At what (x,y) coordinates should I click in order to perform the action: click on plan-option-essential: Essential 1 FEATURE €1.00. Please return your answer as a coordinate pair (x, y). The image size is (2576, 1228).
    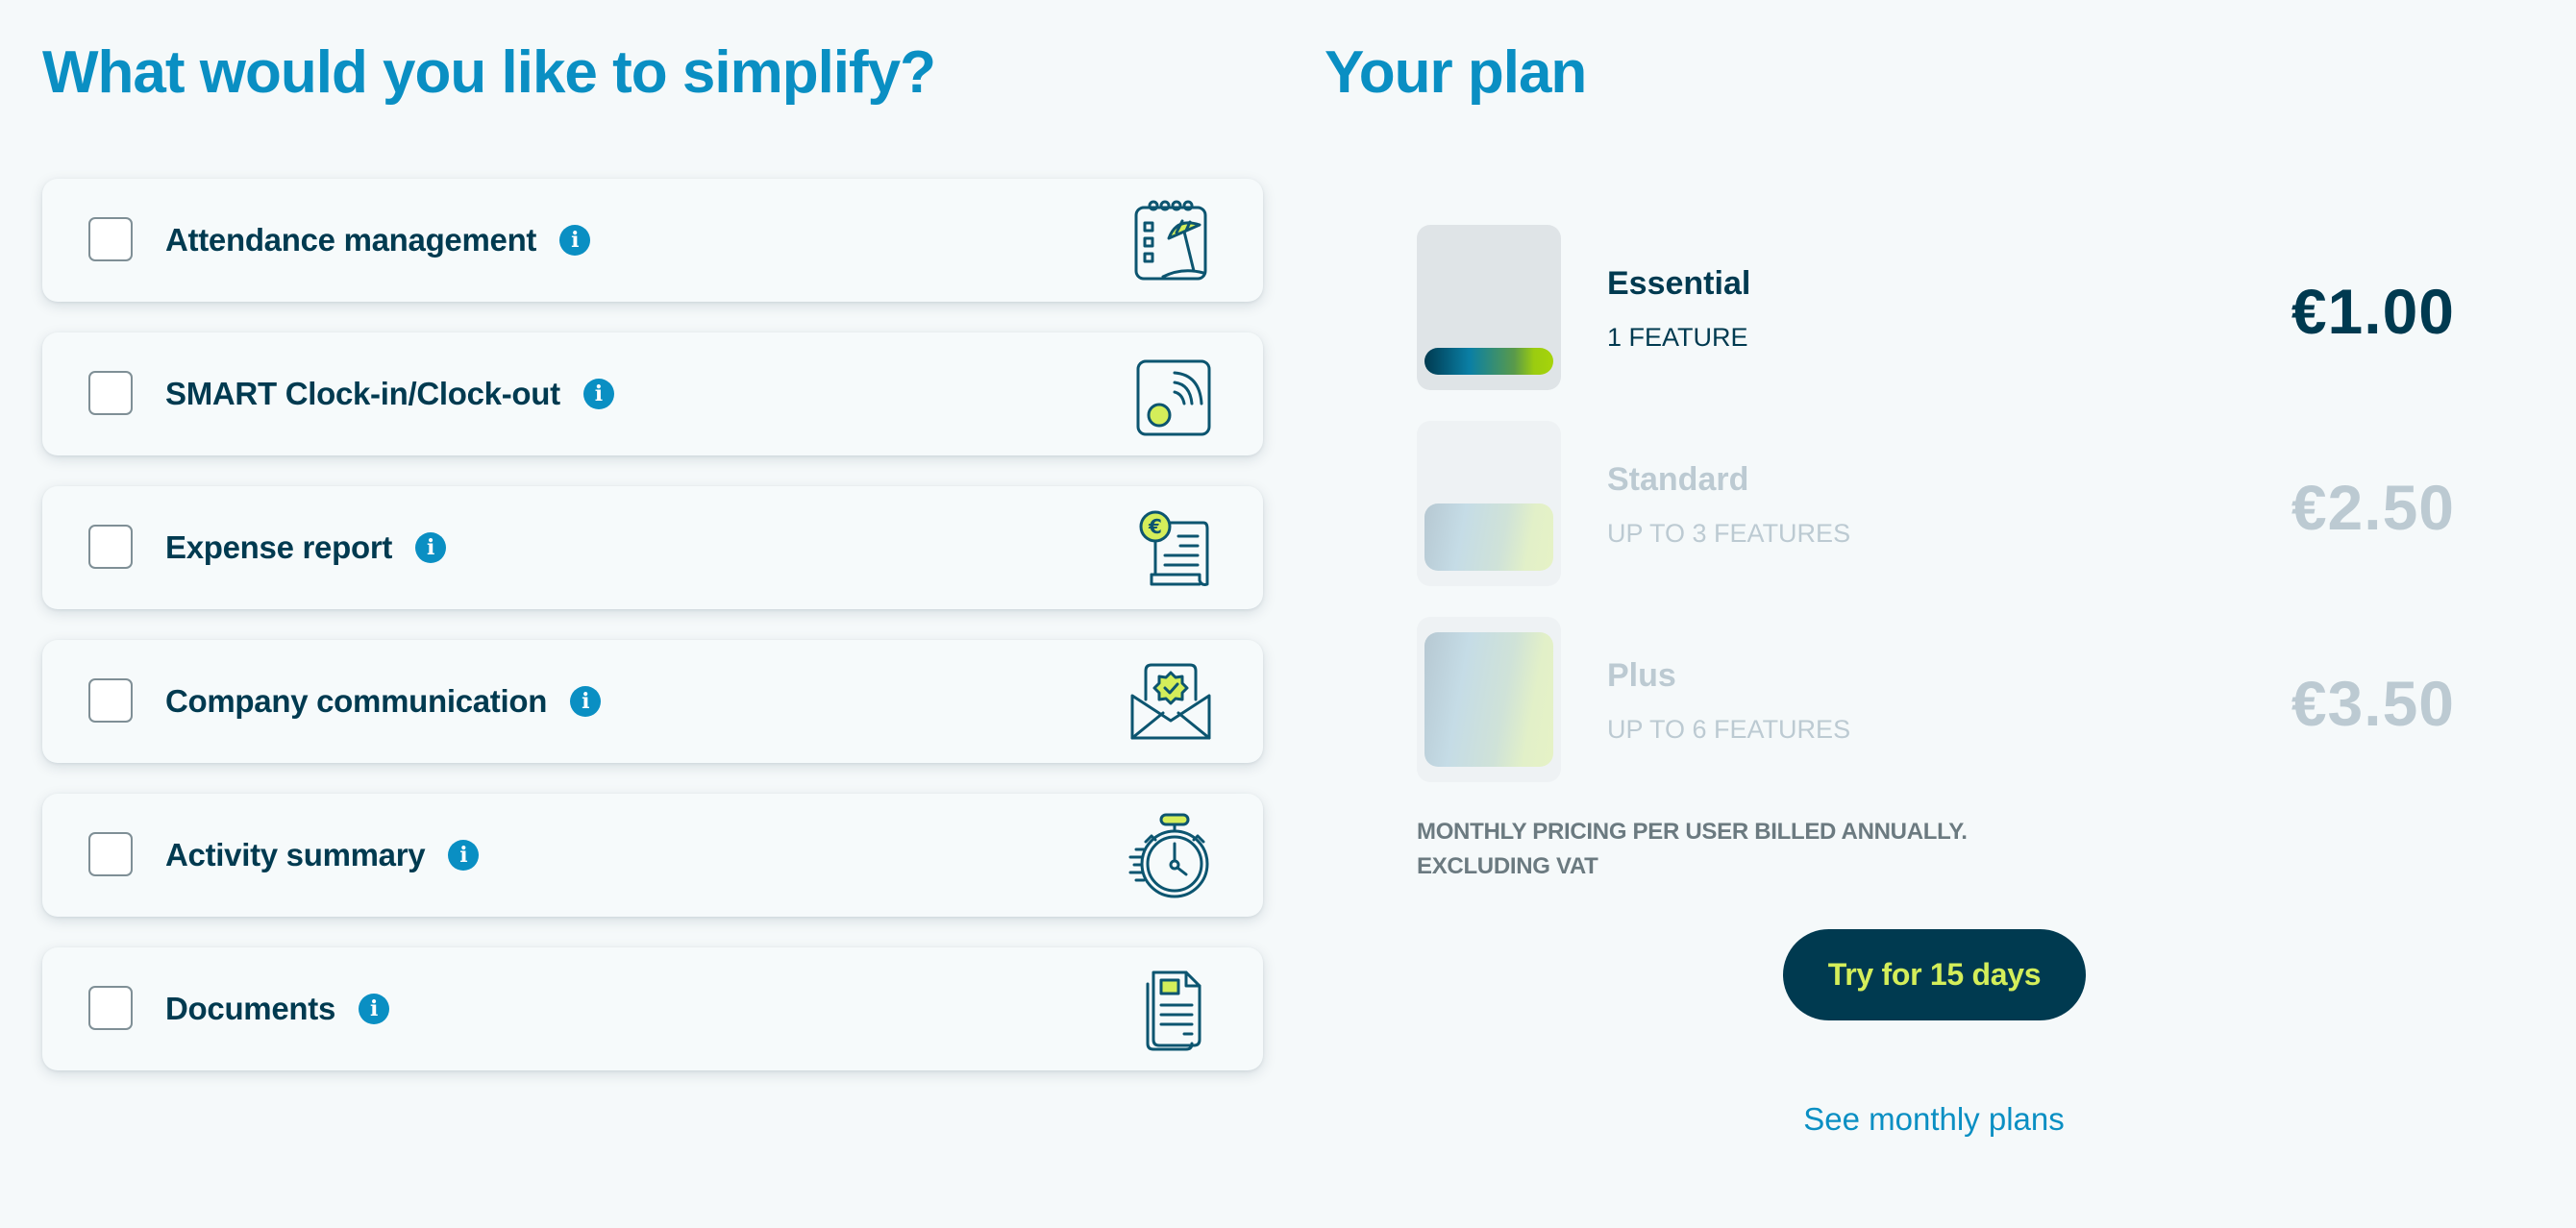
    Looking at the image, I should click on (1936, 307).